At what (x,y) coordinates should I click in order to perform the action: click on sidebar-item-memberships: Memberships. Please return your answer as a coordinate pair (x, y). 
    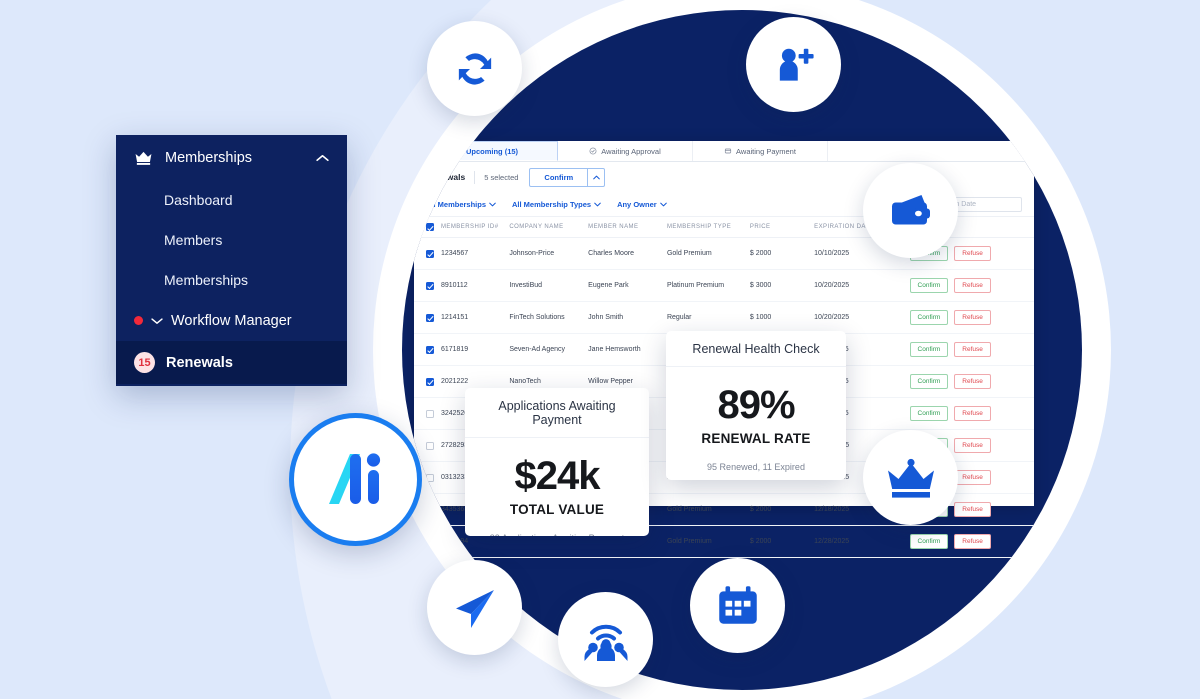
    Looking at the image, I should click on (231, 280).